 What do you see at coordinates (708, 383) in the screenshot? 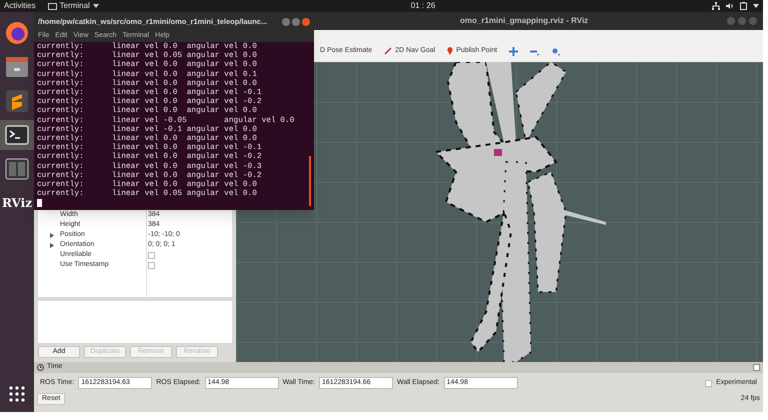
I see `experimental-checkbox` at bounding box center [708, 383].